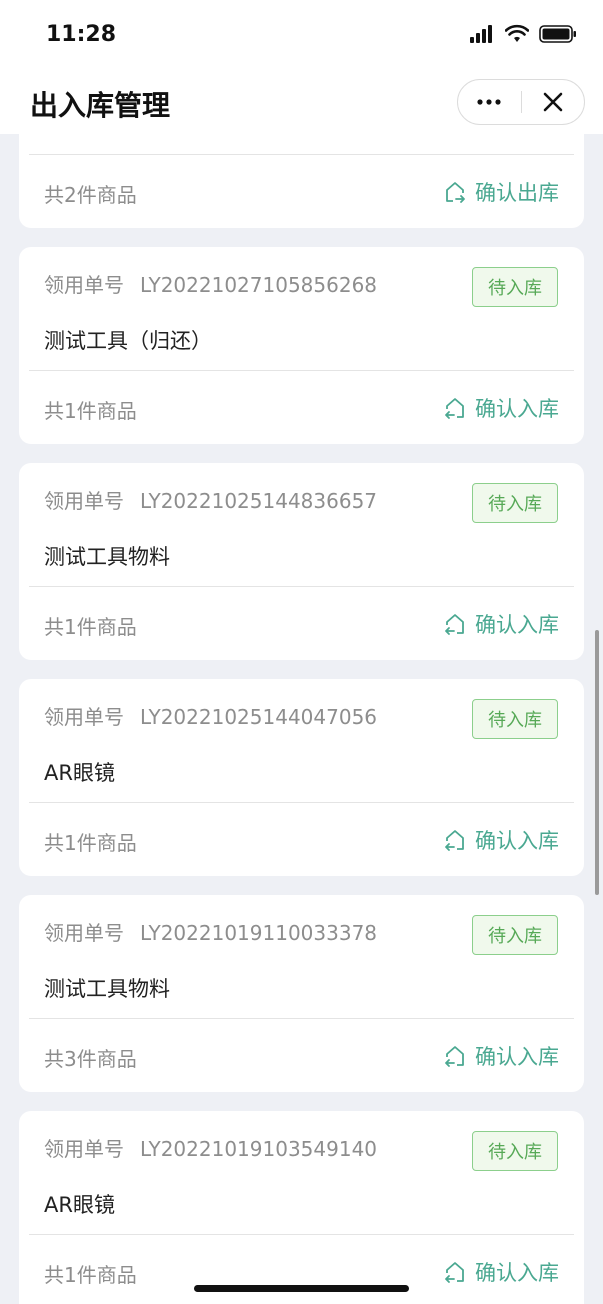  I want to click on status-icons, so click(523, 34).